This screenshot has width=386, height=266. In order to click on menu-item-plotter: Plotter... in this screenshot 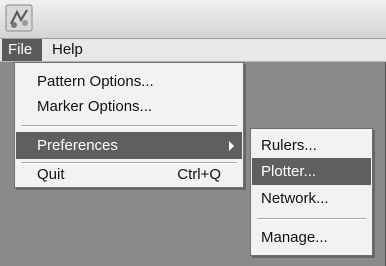, I will do `click(311, 171)`.